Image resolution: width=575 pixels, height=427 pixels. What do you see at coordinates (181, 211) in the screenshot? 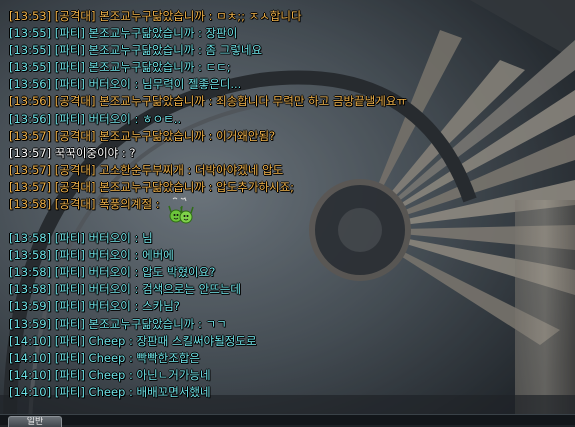
I see `cheer-emoticon-icon` at bounding box center [181, 211].